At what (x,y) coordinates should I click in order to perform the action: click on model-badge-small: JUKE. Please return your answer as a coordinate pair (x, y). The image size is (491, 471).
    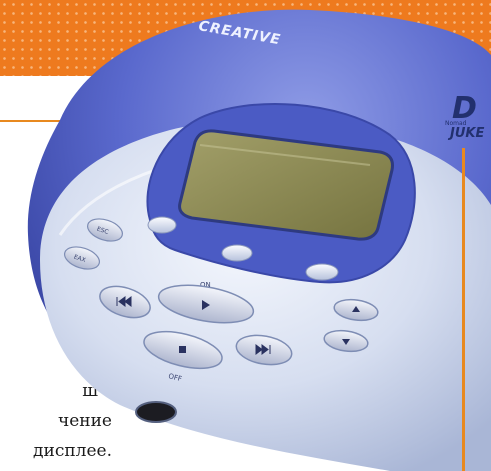
    Looking at the image, I should click on (465, 133).